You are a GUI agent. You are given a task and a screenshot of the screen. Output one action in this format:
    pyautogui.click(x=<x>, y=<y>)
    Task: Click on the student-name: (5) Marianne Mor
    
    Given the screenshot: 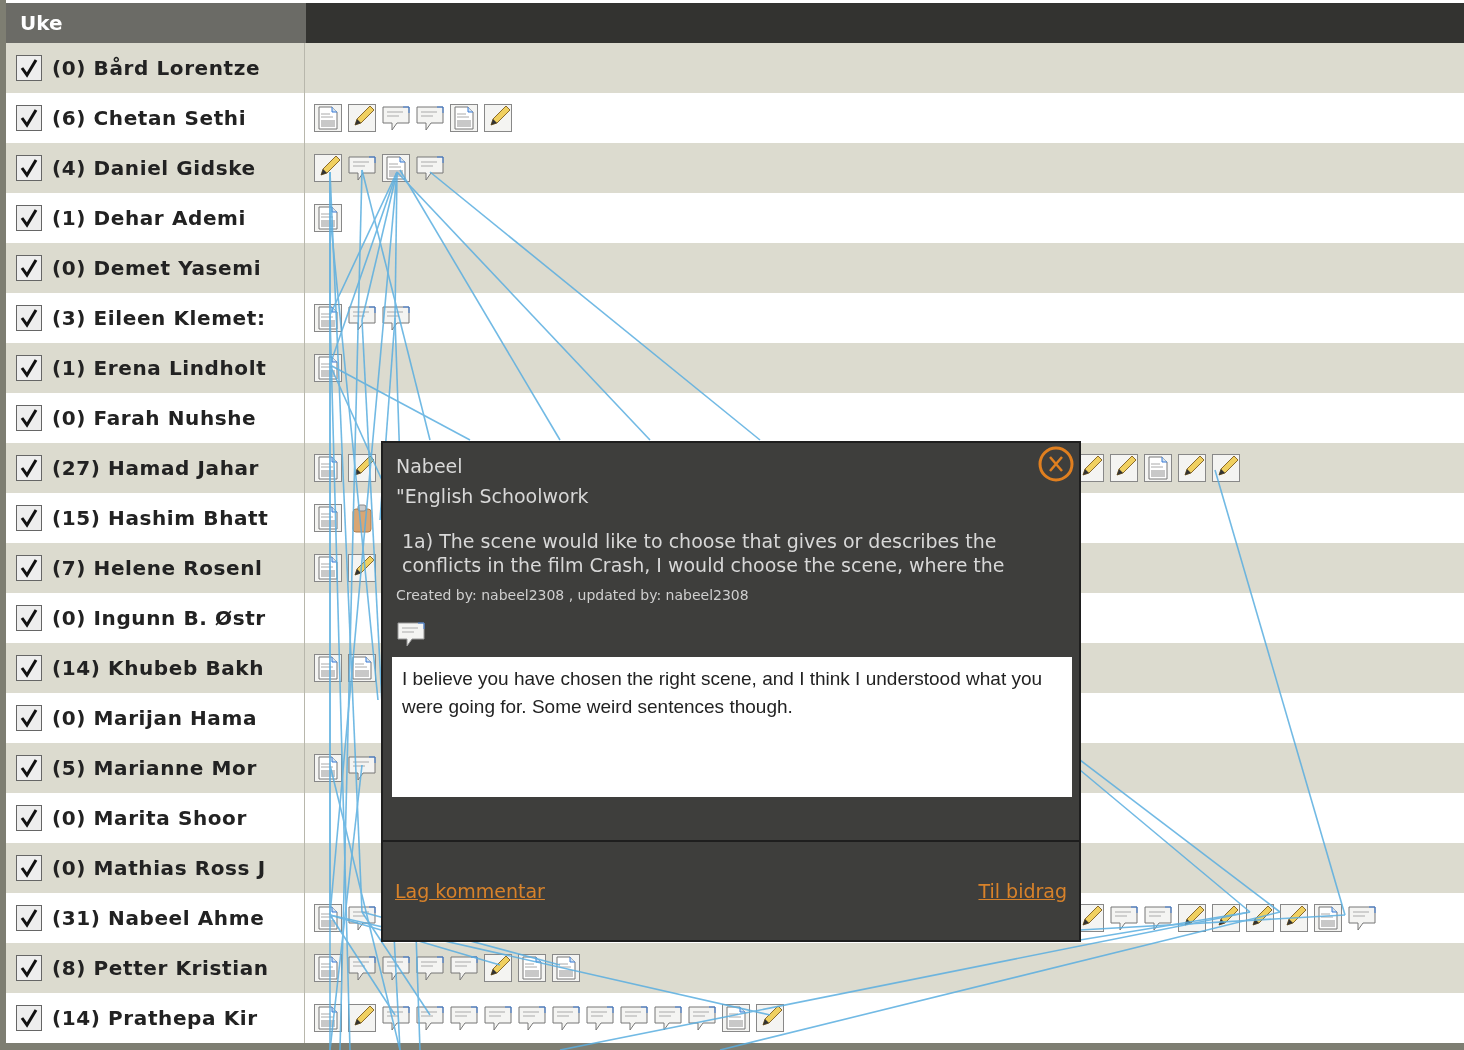 What is the action you would take?
    pyautogui.click(x=154, y=768)
    